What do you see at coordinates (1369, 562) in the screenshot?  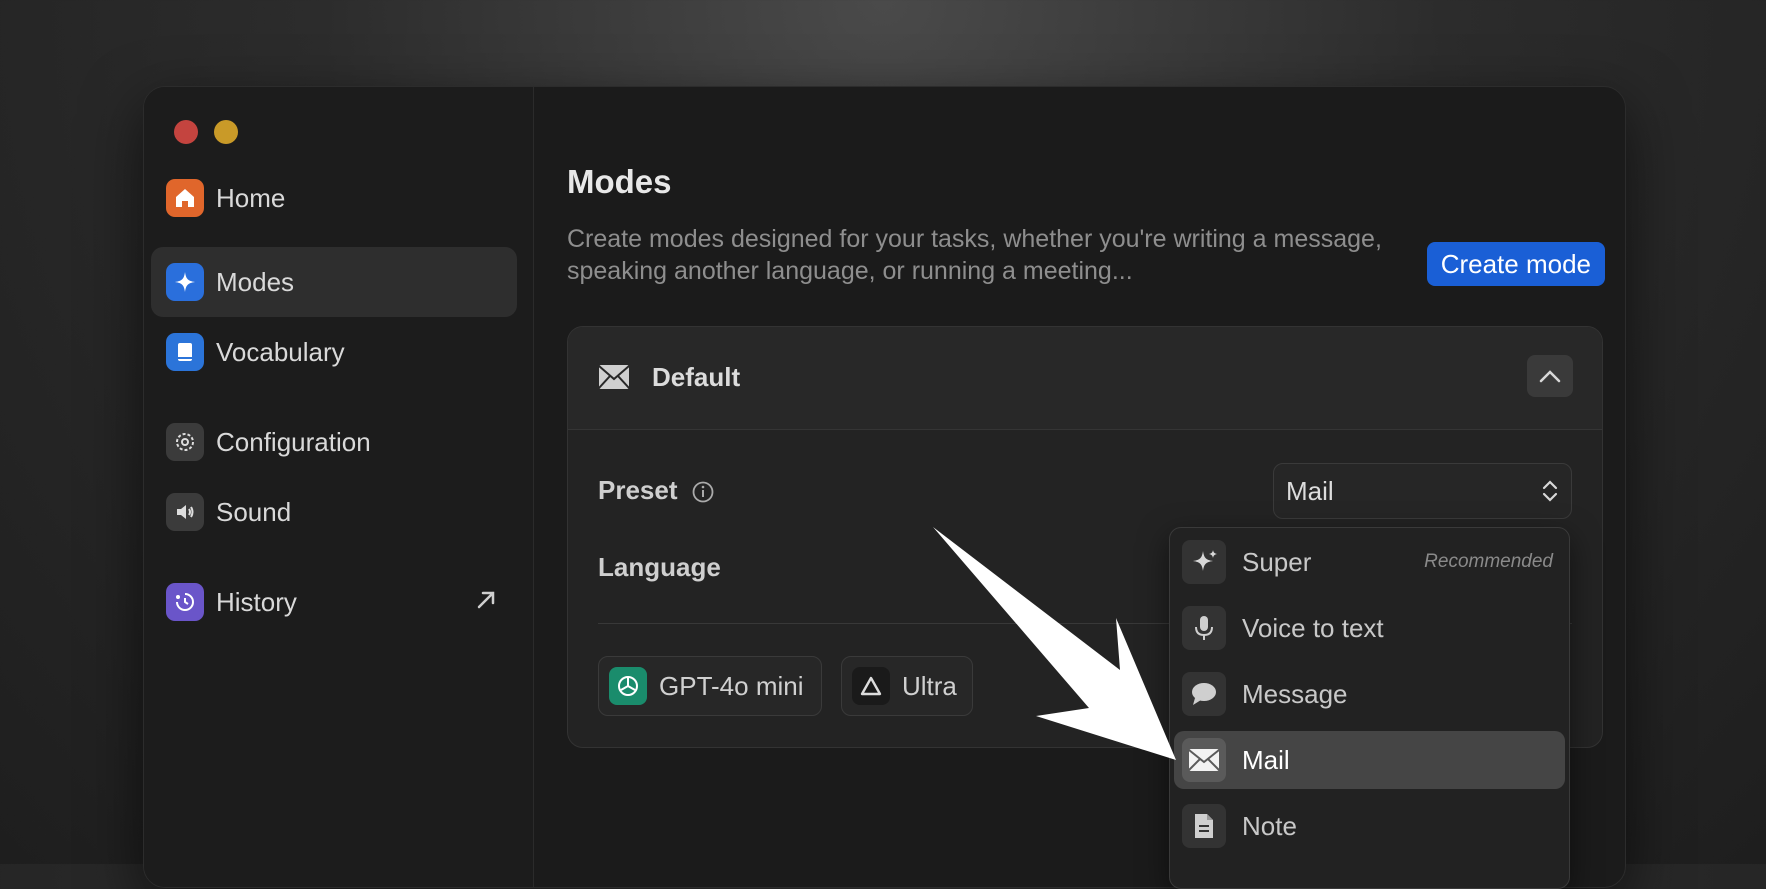 I see `dropdown-item-super: Super Recommended` at bounding box center [1369, 562].